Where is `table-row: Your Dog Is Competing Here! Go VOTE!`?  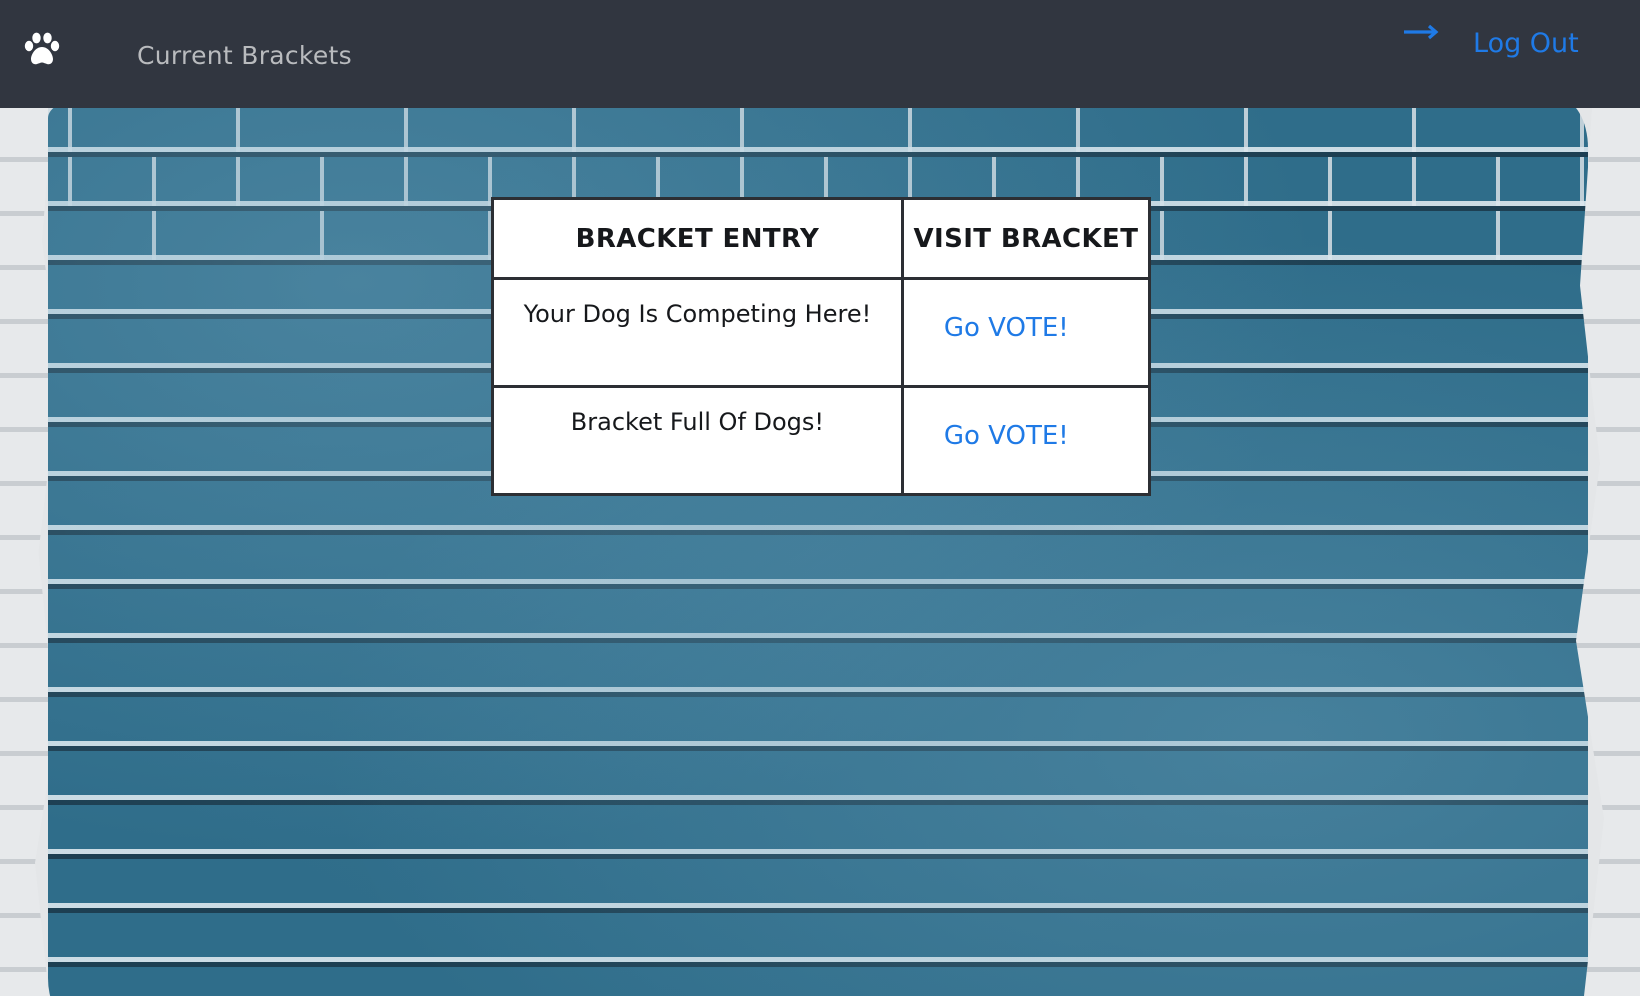
table-row: Your Dog Is Competing Here! Go VOTE! is located at coordinates (821, 332).